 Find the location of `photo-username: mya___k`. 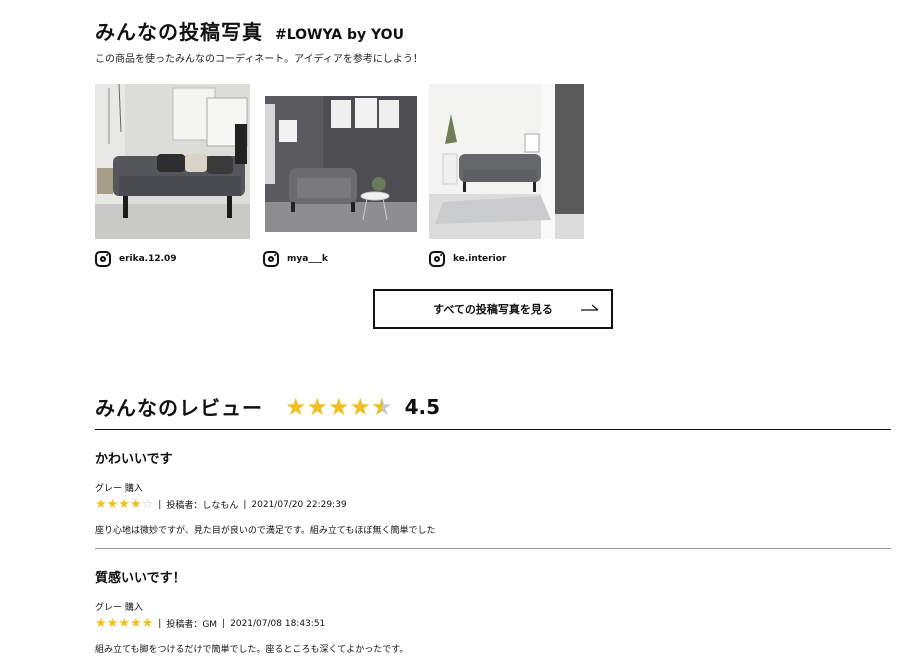

photo-username: mya___k is located at coordinates (307, 259).